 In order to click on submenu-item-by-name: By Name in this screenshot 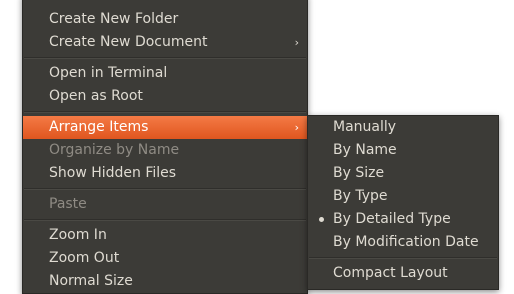, I will do `click(403, 150)`.